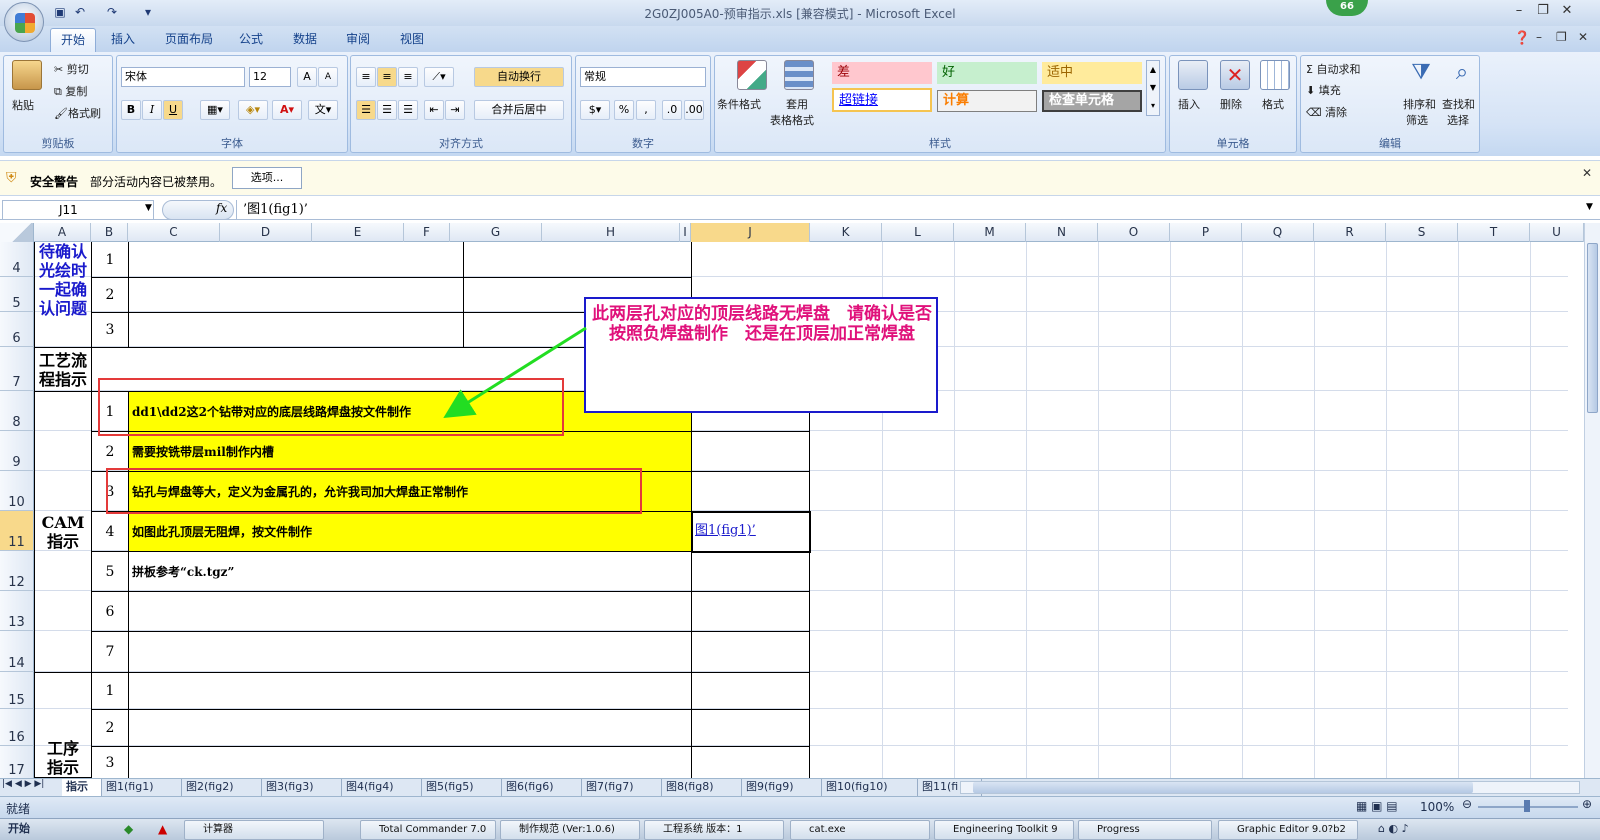  Describe the element at coordinates (17, 411) in the screenshot. I see `row-header-8: 8` at that location.